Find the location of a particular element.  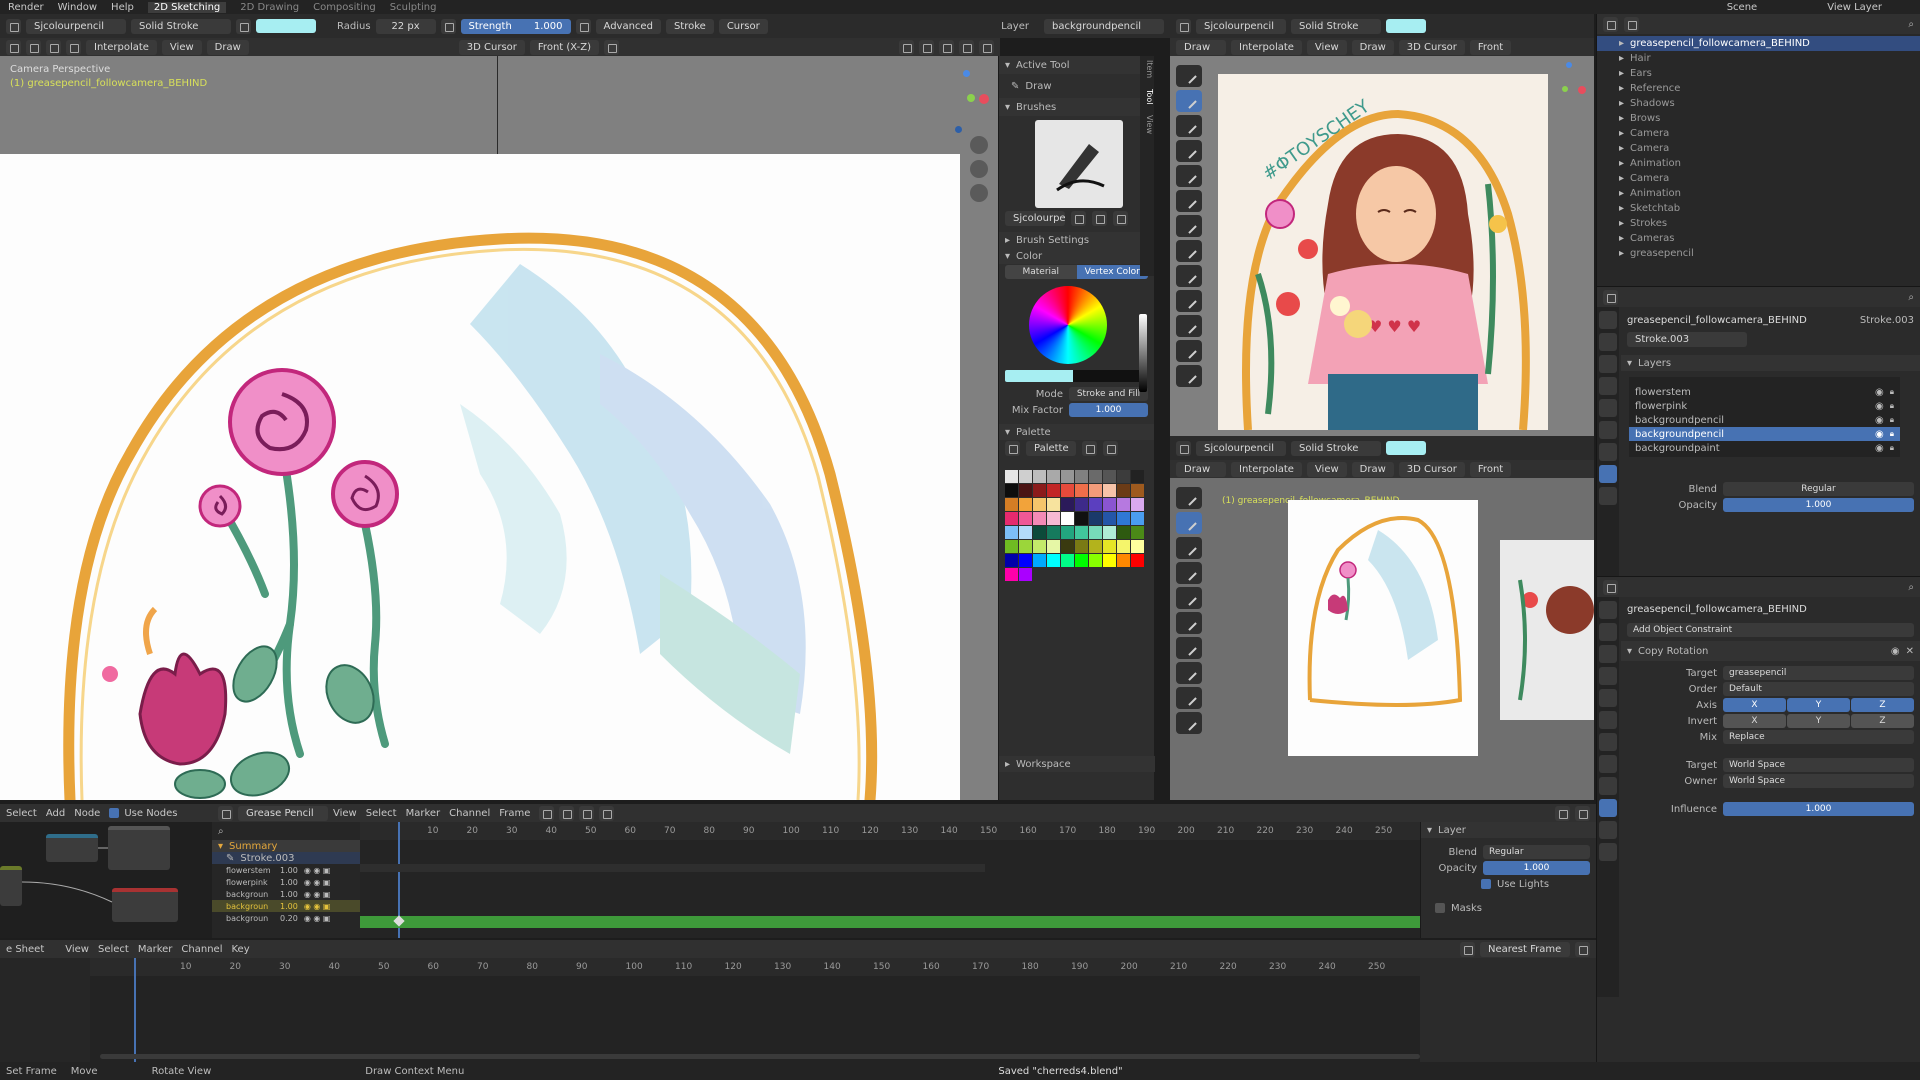

brush-settings-header: ▸ Brush Settings is located at coordinates (1076, 240).